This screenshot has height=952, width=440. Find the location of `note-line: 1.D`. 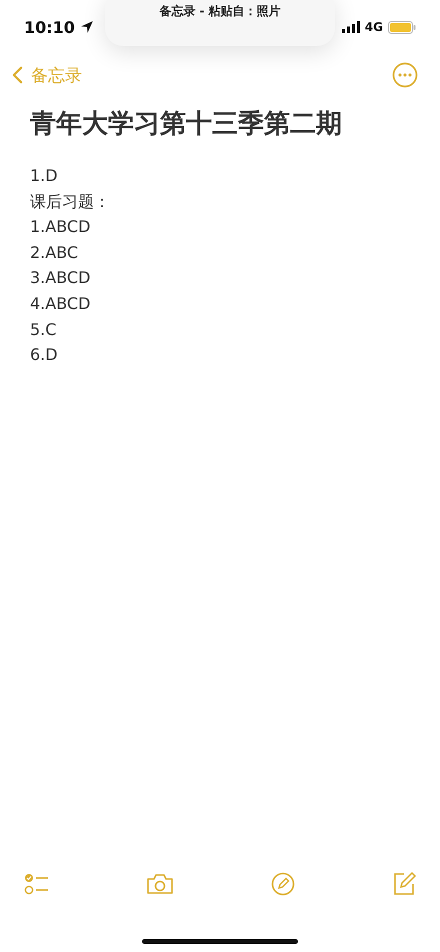

note-line: 1.D is located at coordinates (44, 176).